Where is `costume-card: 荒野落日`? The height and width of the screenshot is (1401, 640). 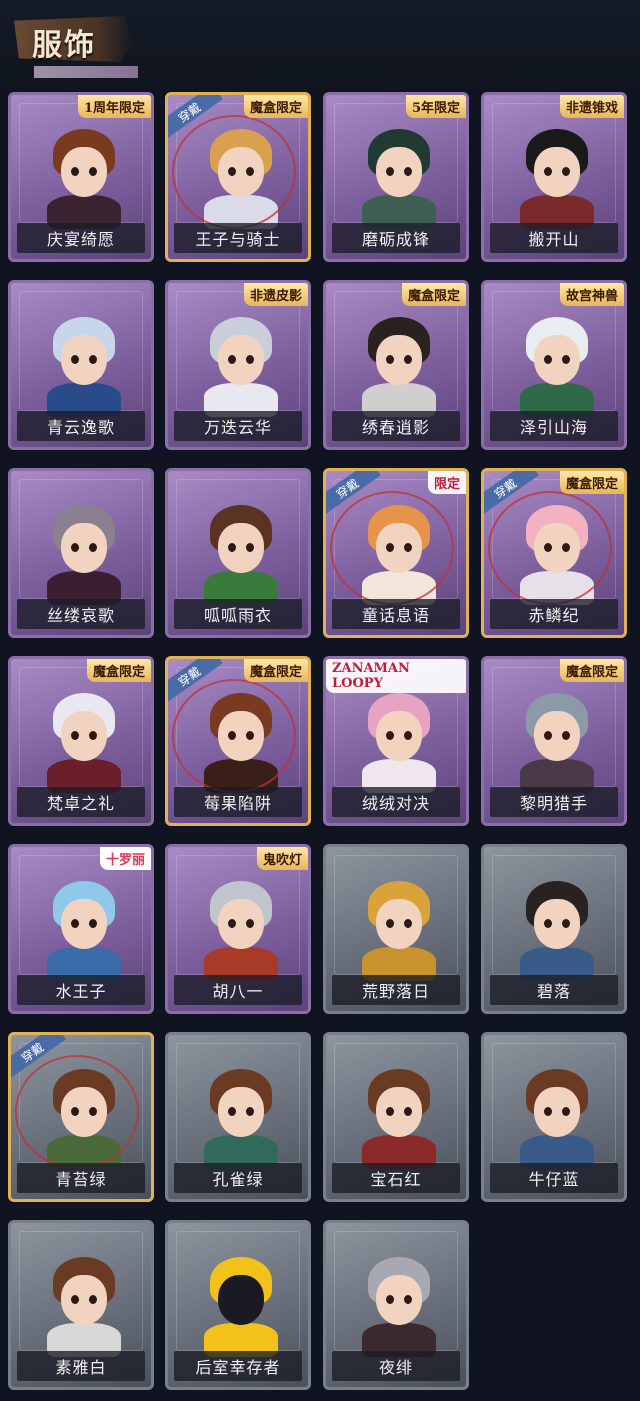
costume-card: 荒野落日 is located at coordinates (396, 929).